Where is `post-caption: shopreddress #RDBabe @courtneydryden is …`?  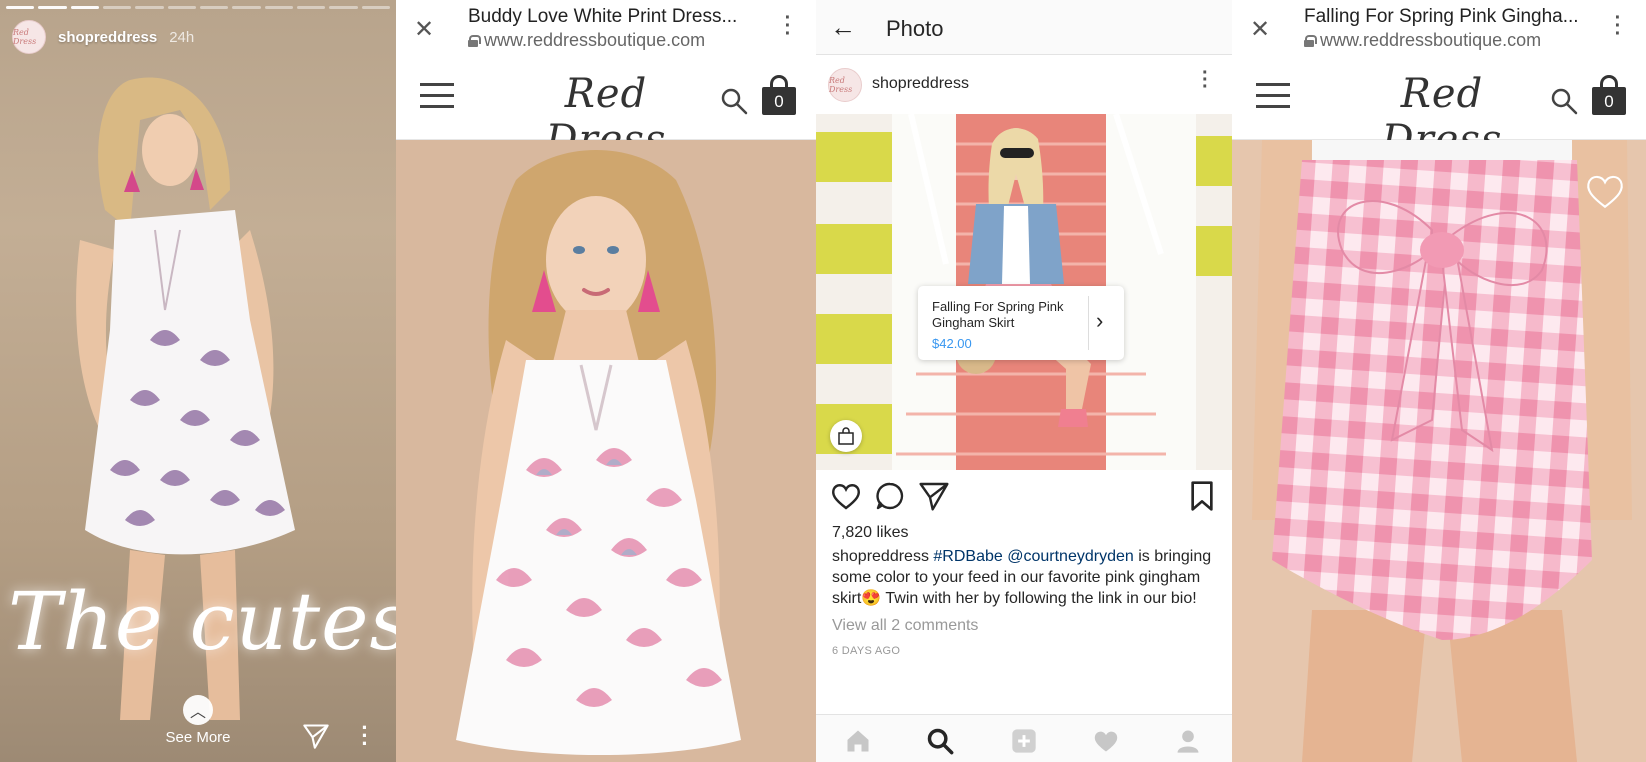
post-caption: shopreddress #RDBabe @courtneydryden is … is located at coordinates (1025, 577).